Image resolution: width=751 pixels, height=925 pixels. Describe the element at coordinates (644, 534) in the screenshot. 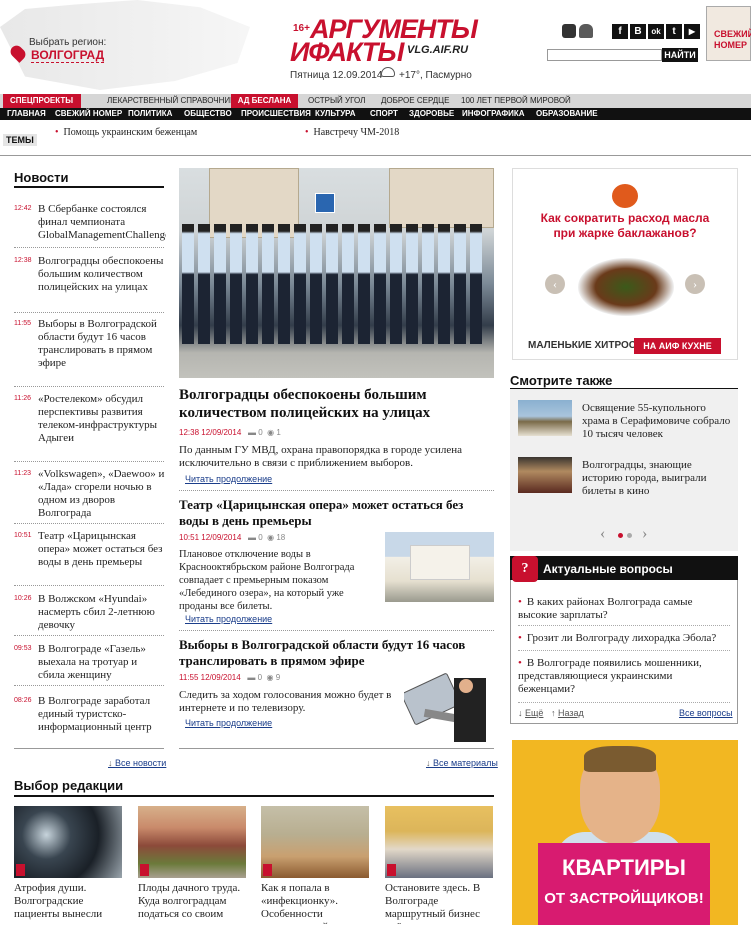

I see `carousel-next-icon: ›` at that location.